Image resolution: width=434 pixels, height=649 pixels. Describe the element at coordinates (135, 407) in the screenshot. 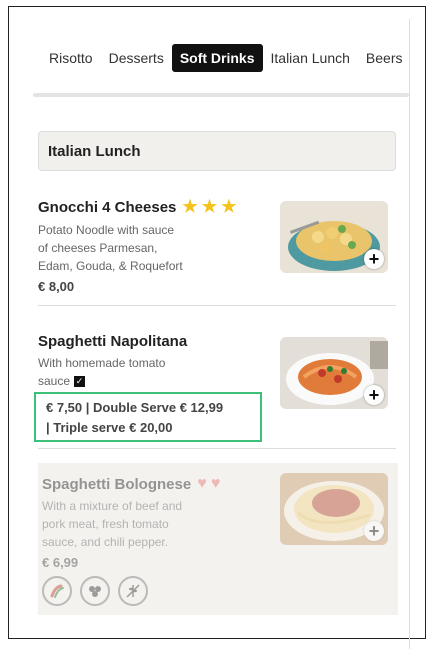

I see `serve-options-line1: € 7,50 | Double Serve € 12,99` at that location.